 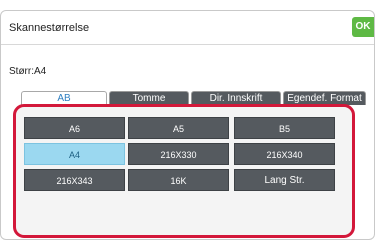 What do you see at coordinates (149, 98) in the screenshot?
I see `tab-inch: Tomme` at bounding box center [149, 98].